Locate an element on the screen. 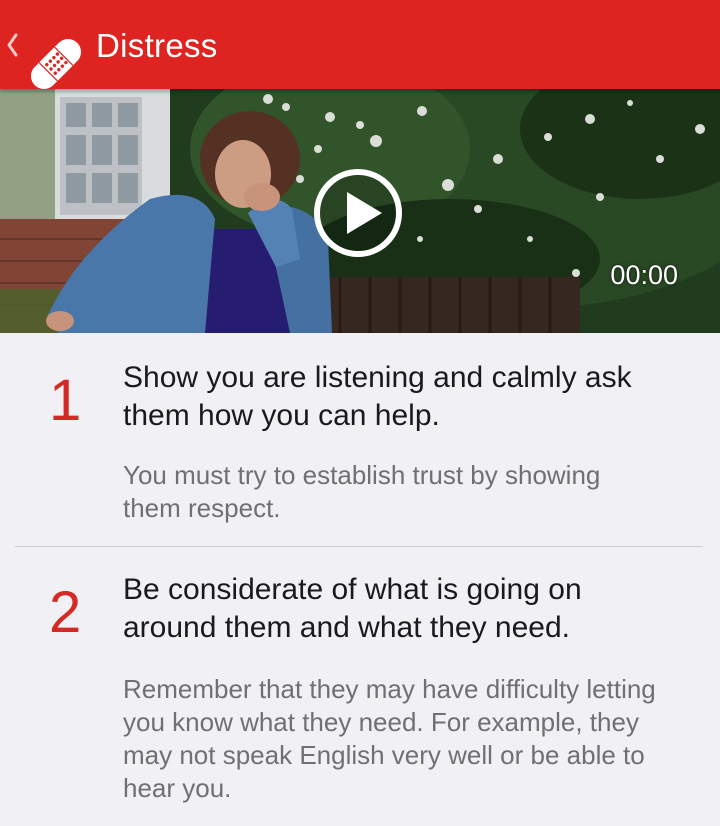  app-header: Distress is located at coordinates (360, 45).